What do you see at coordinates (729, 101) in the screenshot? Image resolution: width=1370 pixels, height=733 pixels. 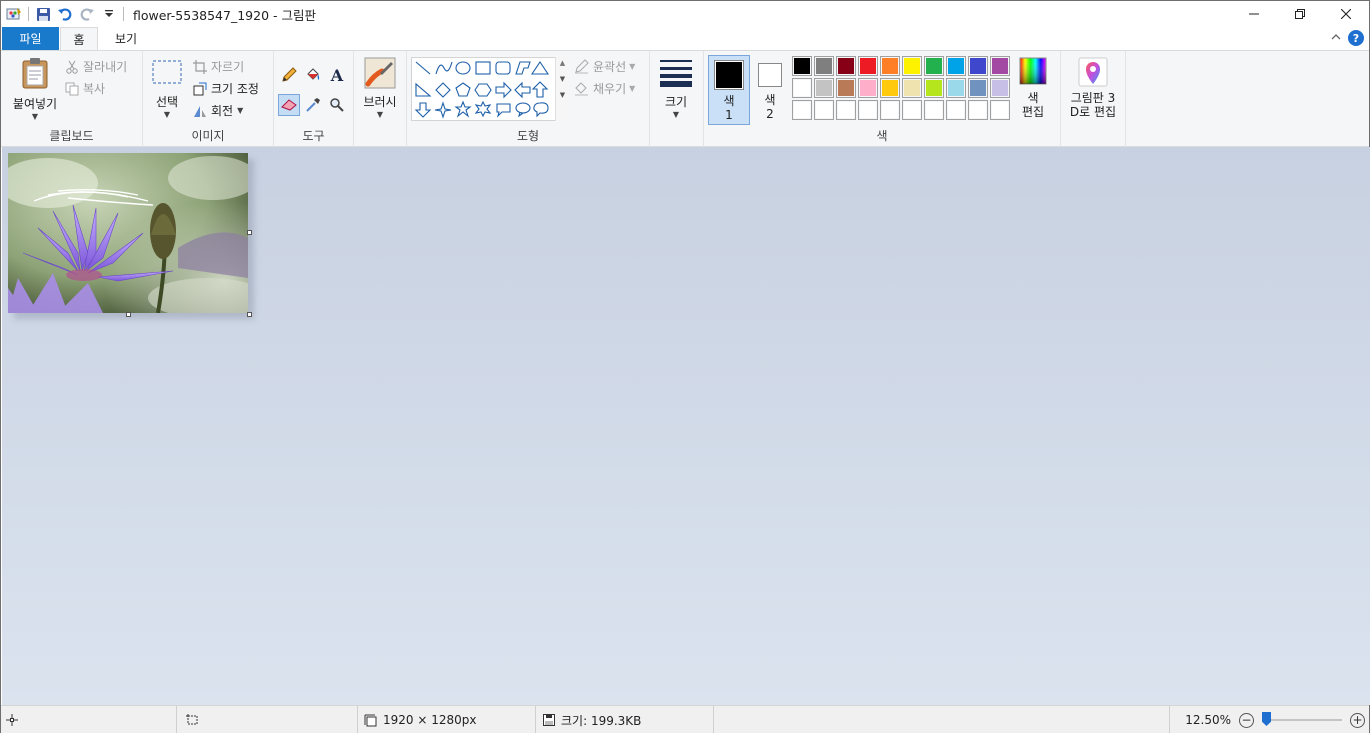 I see `color1-label: 색` at bounding box center [729, 101].